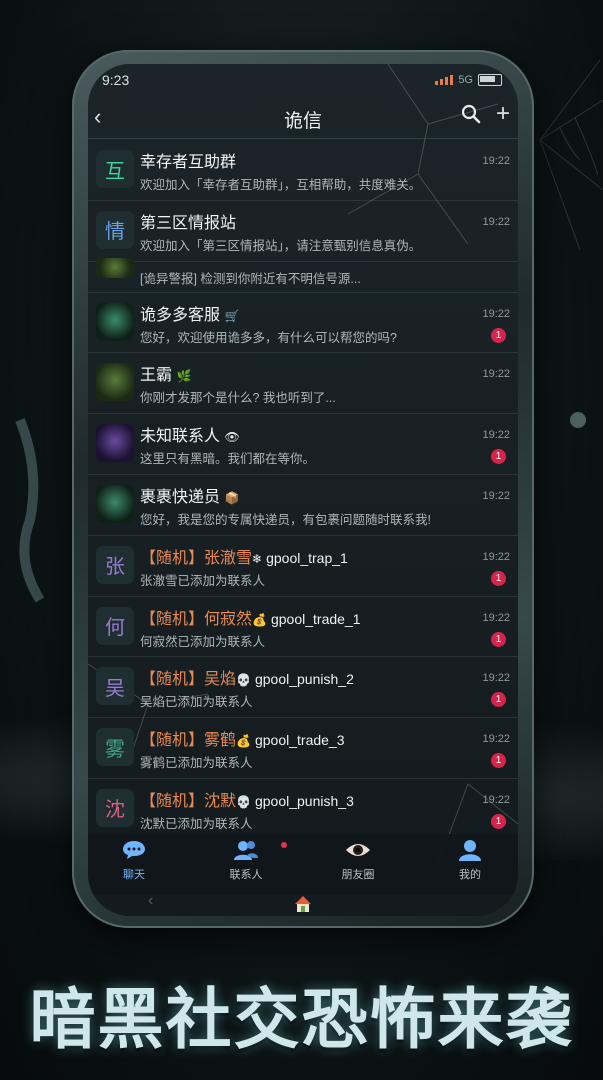 The height and width of the screenshot is (1080, 603). I want to click on tab-bar: 聊天 联系人 朋友圈 我的, so click(303, 864).